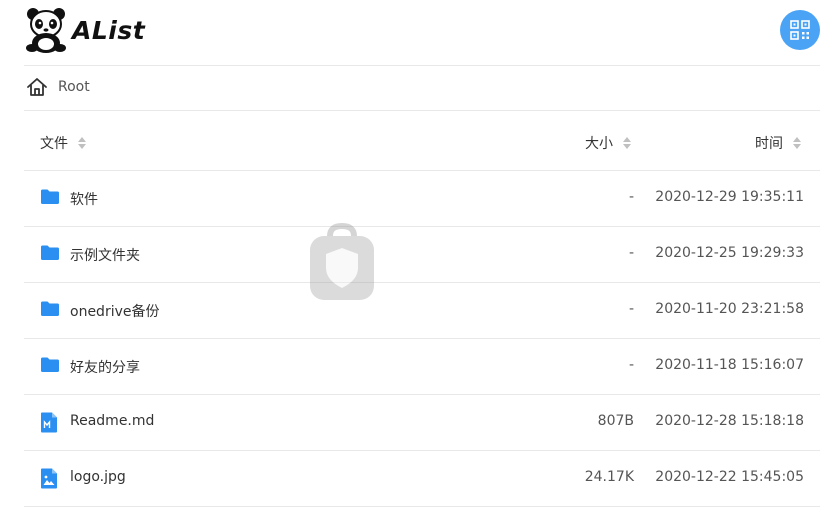  I want to click on watermark-shield-icon, so click(342, 261).